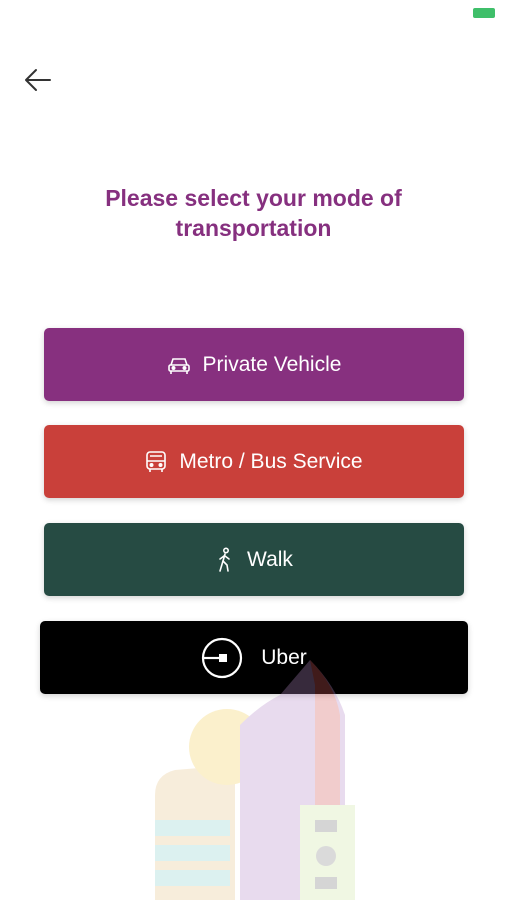  What do you see at coordinates (179, 365) in the screenshot?
I see `car-icon` at bounding box center [179, 365].